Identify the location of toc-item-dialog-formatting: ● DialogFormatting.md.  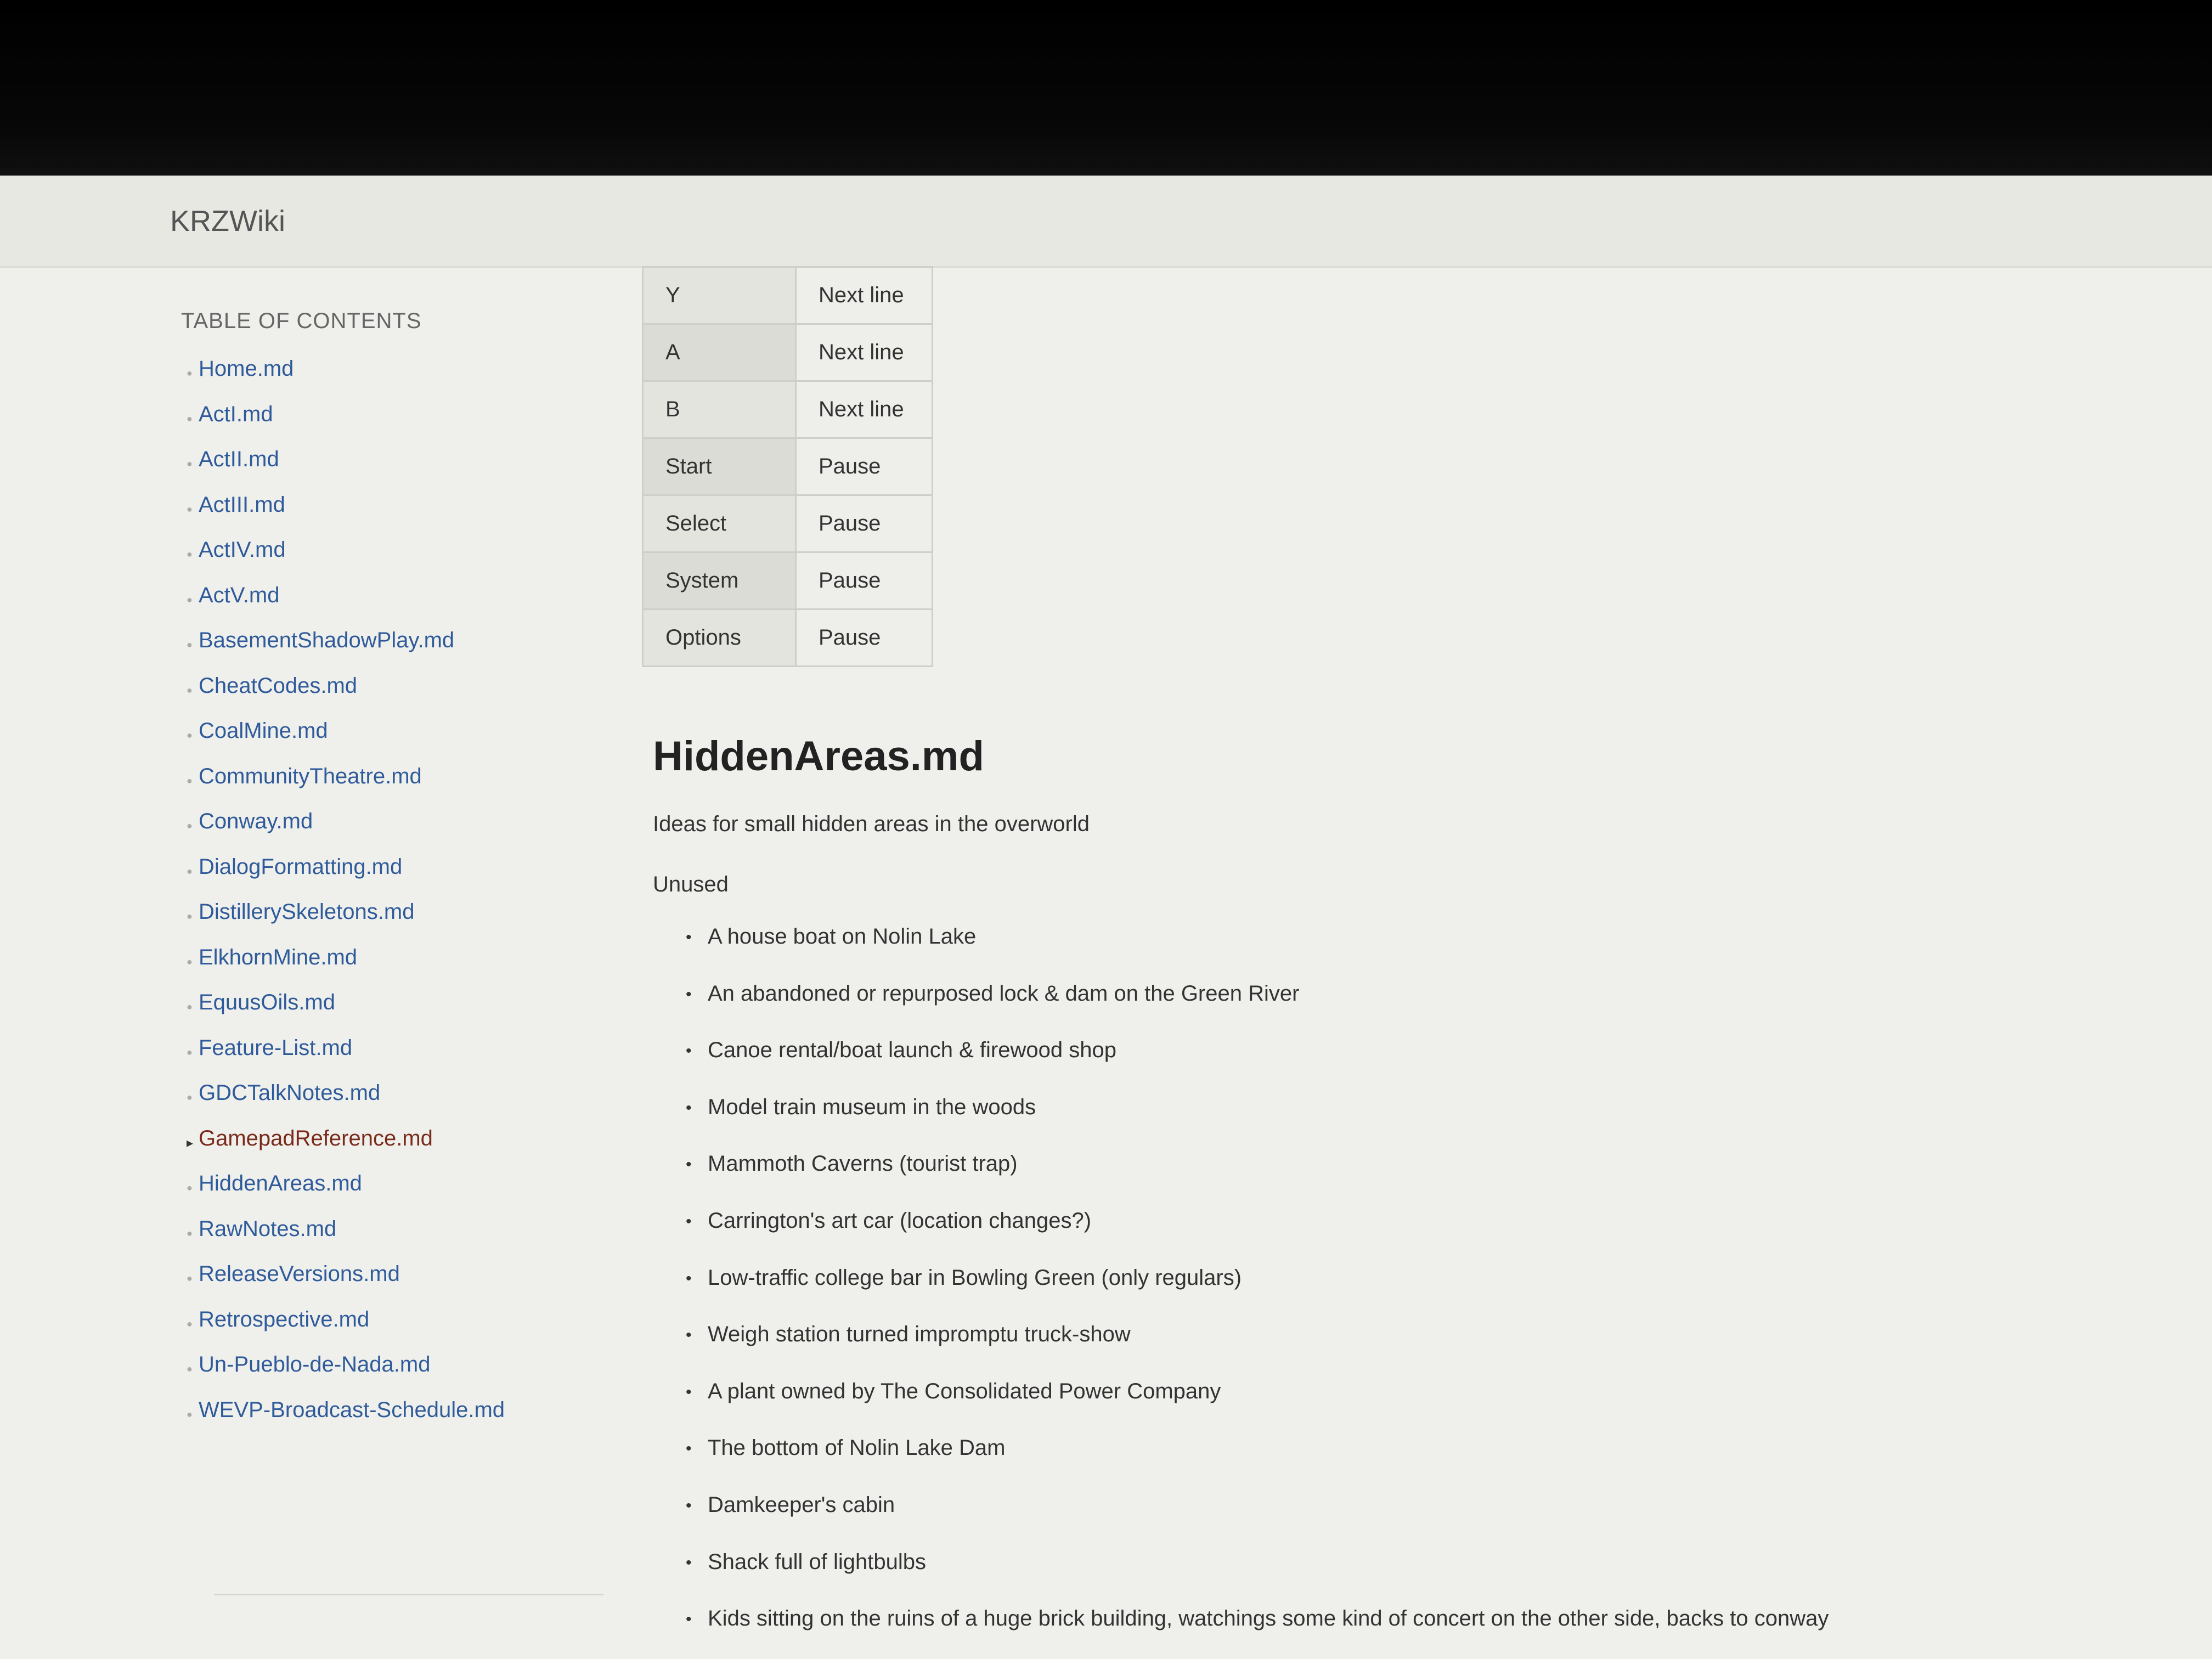
(346, 878).